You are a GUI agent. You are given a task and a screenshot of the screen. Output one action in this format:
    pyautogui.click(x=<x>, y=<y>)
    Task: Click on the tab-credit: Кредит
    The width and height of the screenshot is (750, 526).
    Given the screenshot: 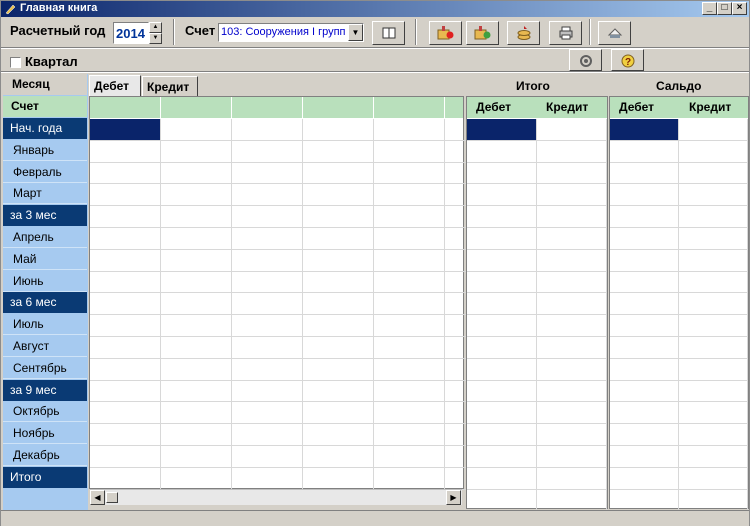 What is the action you would take?
    pyautogui.click(x=170, y=87)
    